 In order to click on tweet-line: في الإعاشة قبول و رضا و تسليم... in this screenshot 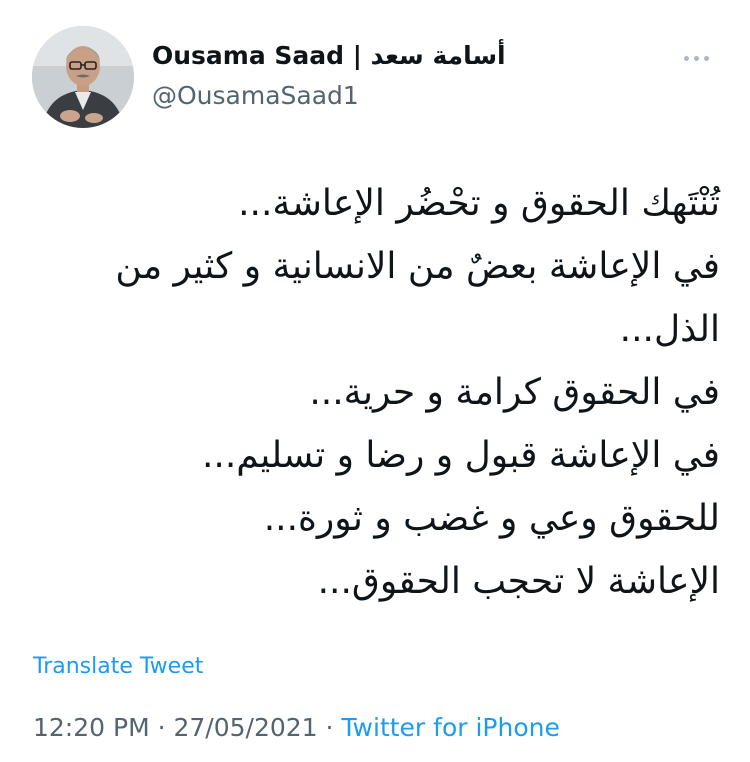, I will do `click(460, 455)`.